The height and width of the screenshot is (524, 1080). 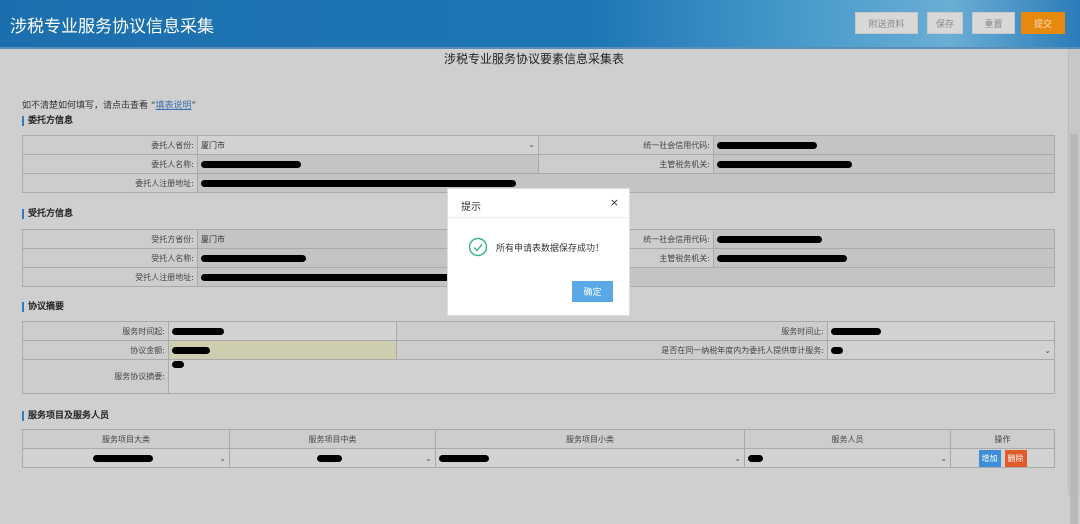 I want to click on dialog-title: 提示, so click(x=471, y=207).